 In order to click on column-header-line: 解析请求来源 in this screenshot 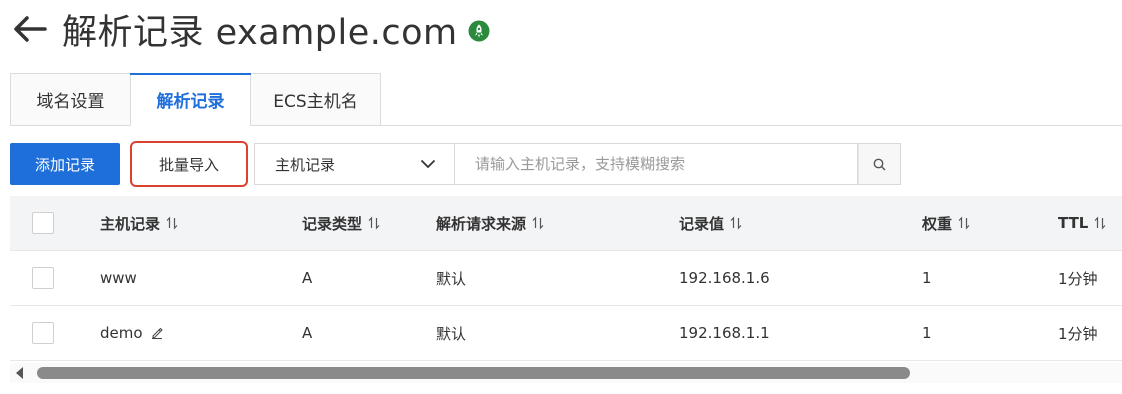, I will do `click(490, 223)`.